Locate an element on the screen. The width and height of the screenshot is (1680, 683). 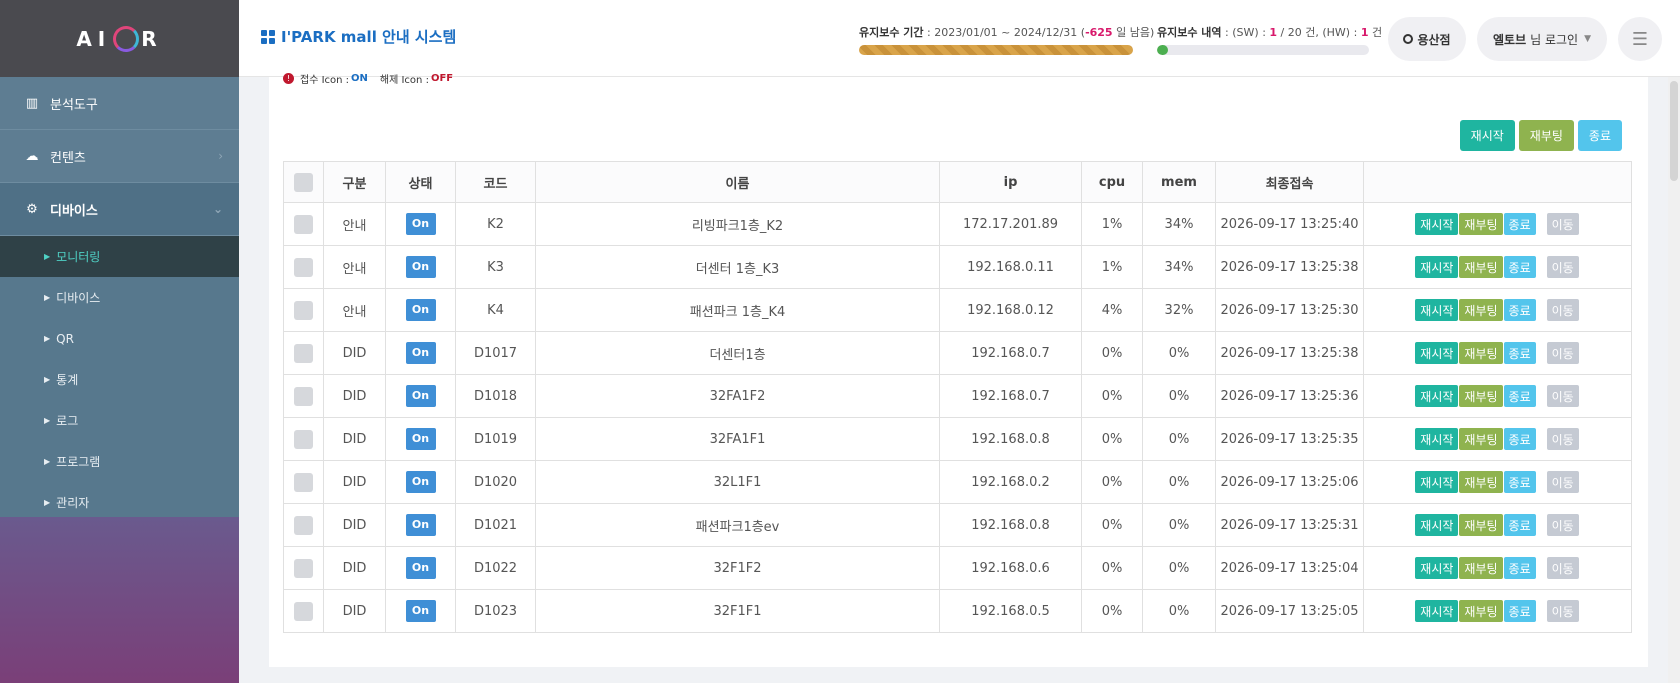
cell-actions: 재시작 재부팅 종료 이동 is located at coordinates (1497, 482).